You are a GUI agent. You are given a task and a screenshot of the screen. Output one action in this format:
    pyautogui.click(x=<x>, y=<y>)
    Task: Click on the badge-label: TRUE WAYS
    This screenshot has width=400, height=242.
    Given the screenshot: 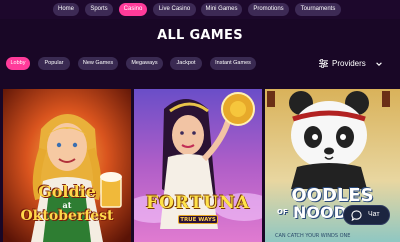 What is the action you would take?
    pyautogui.click(x=198, y=220)
    